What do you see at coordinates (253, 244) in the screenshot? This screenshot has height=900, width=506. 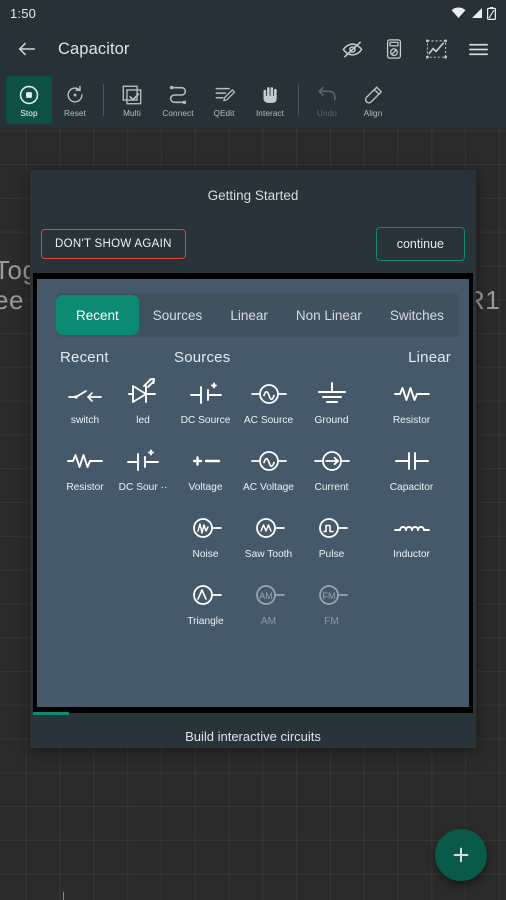 I see `dialog-actions: DON'T SHOW AGAIN continue` at bounding box center [253, 244].